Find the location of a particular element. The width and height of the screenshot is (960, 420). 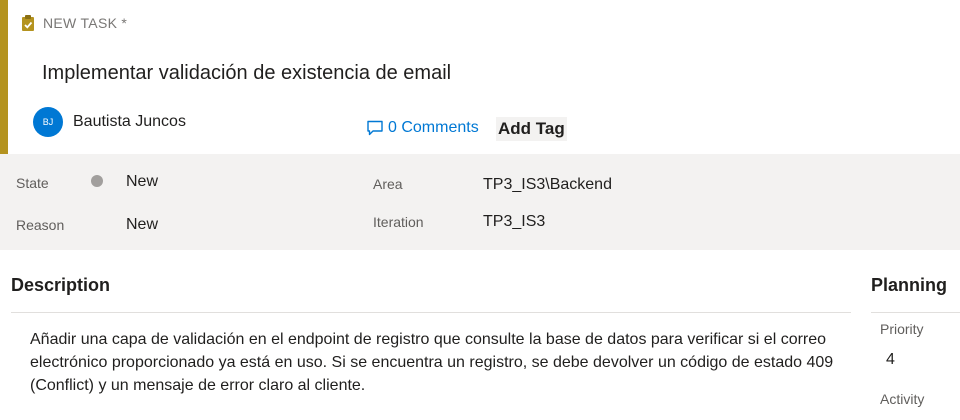

clipboard-check-icon is located at coordinates (28, 23).